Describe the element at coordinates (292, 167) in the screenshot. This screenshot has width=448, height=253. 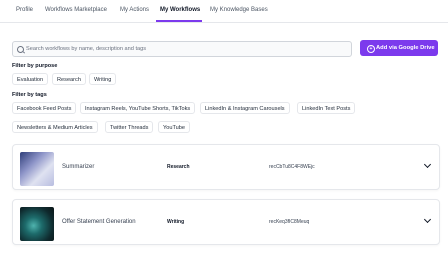
I see `workflow-id: recCbTu8C4F8WEjc` at that location.